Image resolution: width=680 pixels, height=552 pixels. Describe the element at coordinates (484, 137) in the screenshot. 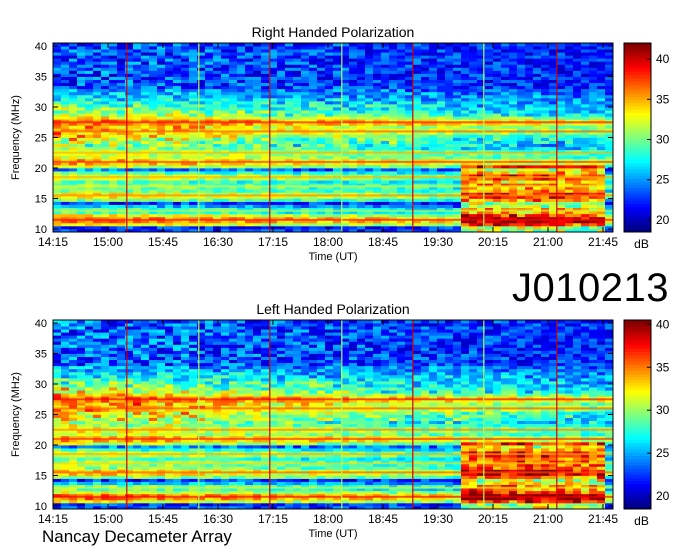

I see `interference-line` at that location.